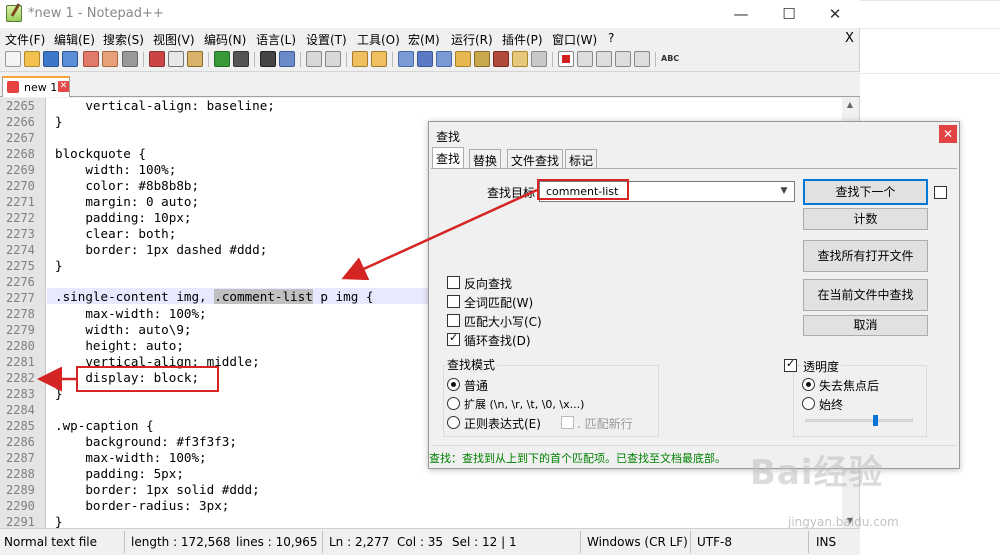 Image resolution: width=1000 pixels, height=555 pixels. What do you see at coordinates (453, 301) in the screenshot?
I see `whole-word-checkbox` at bounding box center [453, 301].